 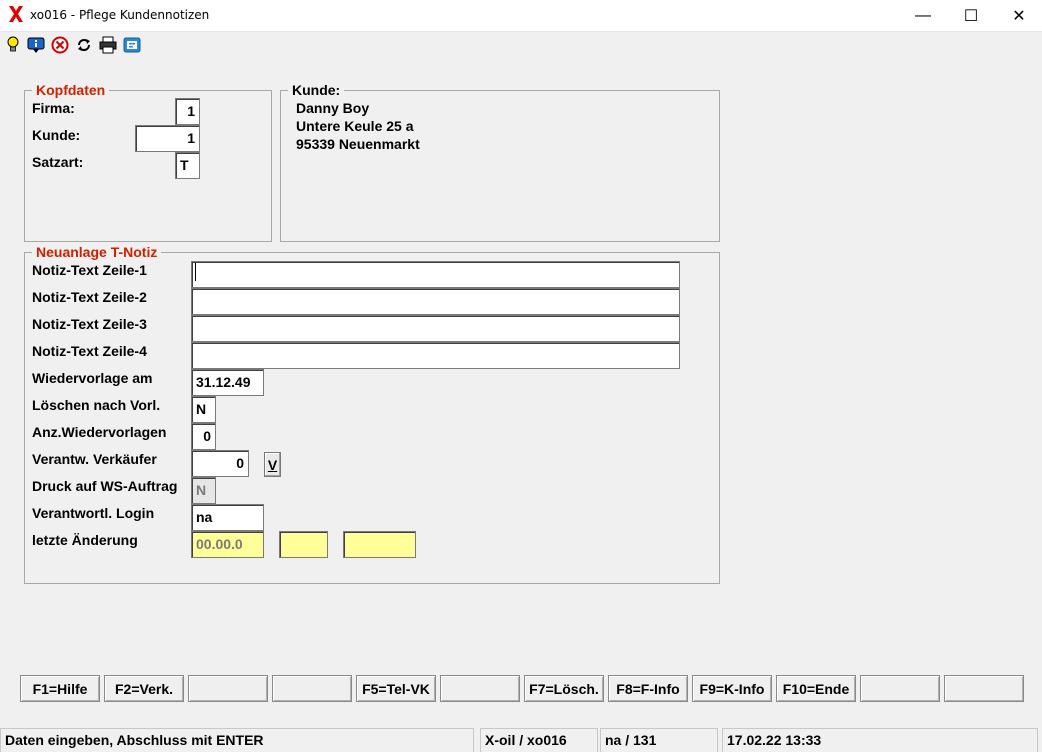 What do you see at coordinates (144, 688) in the screenshot?
I see `fkey-button: F2=Verk.` at bounding box center [144, 688].